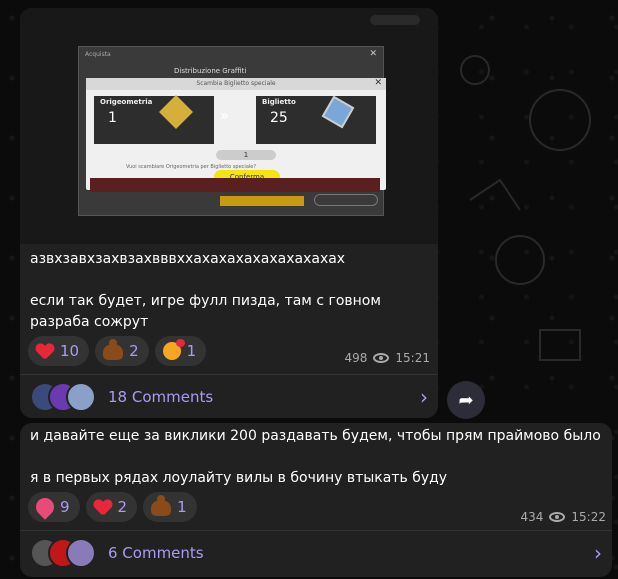 Image resolution: width=618 pixels, height=579 pixels. Describe the element at coordinates (59, 351) in the screenshot. I see `reaction-heart: 10` at that location.